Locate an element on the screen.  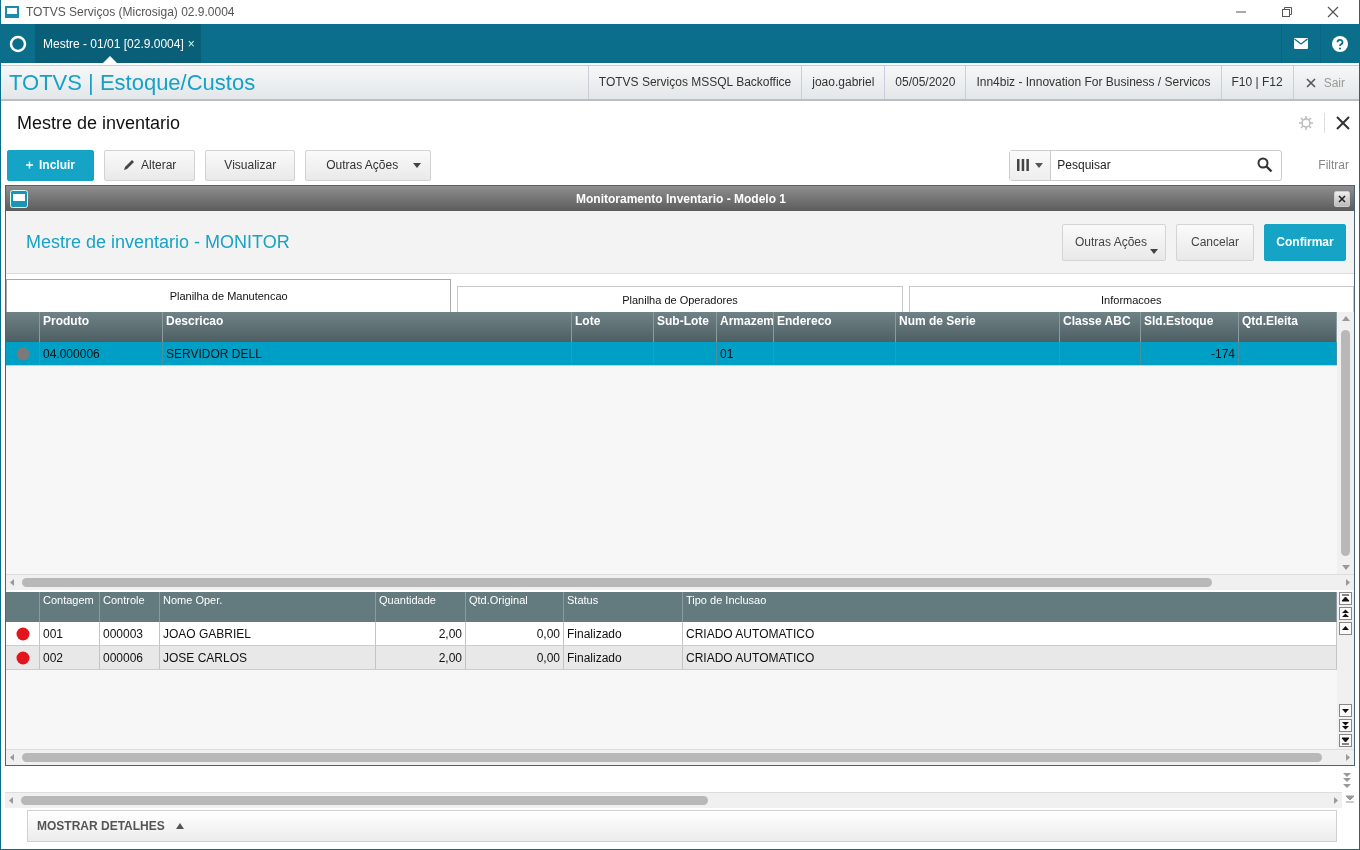
table-cell: 000003 is located at coordinates (130, 633).